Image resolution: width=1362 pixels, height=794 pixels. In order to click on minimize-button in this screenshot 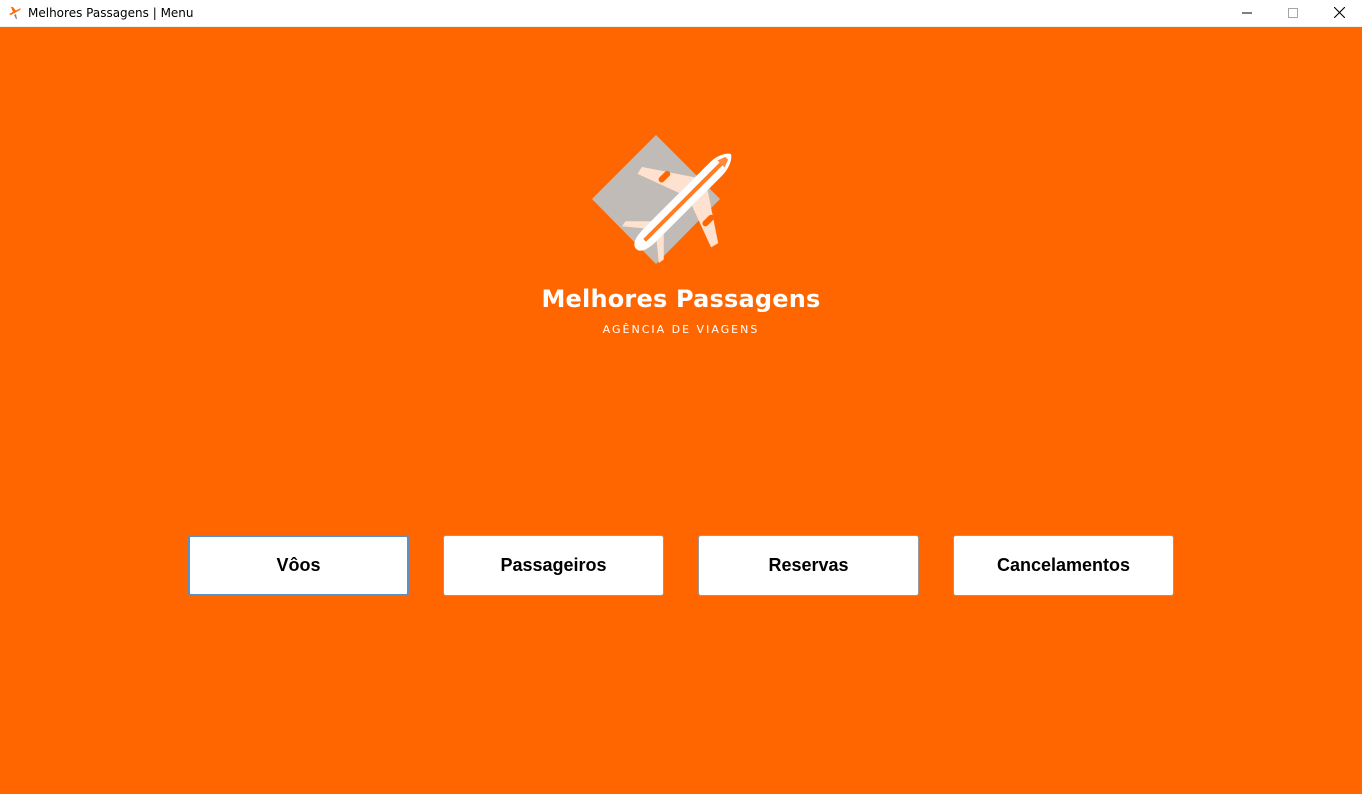, I will do `click(1247, 13)`.